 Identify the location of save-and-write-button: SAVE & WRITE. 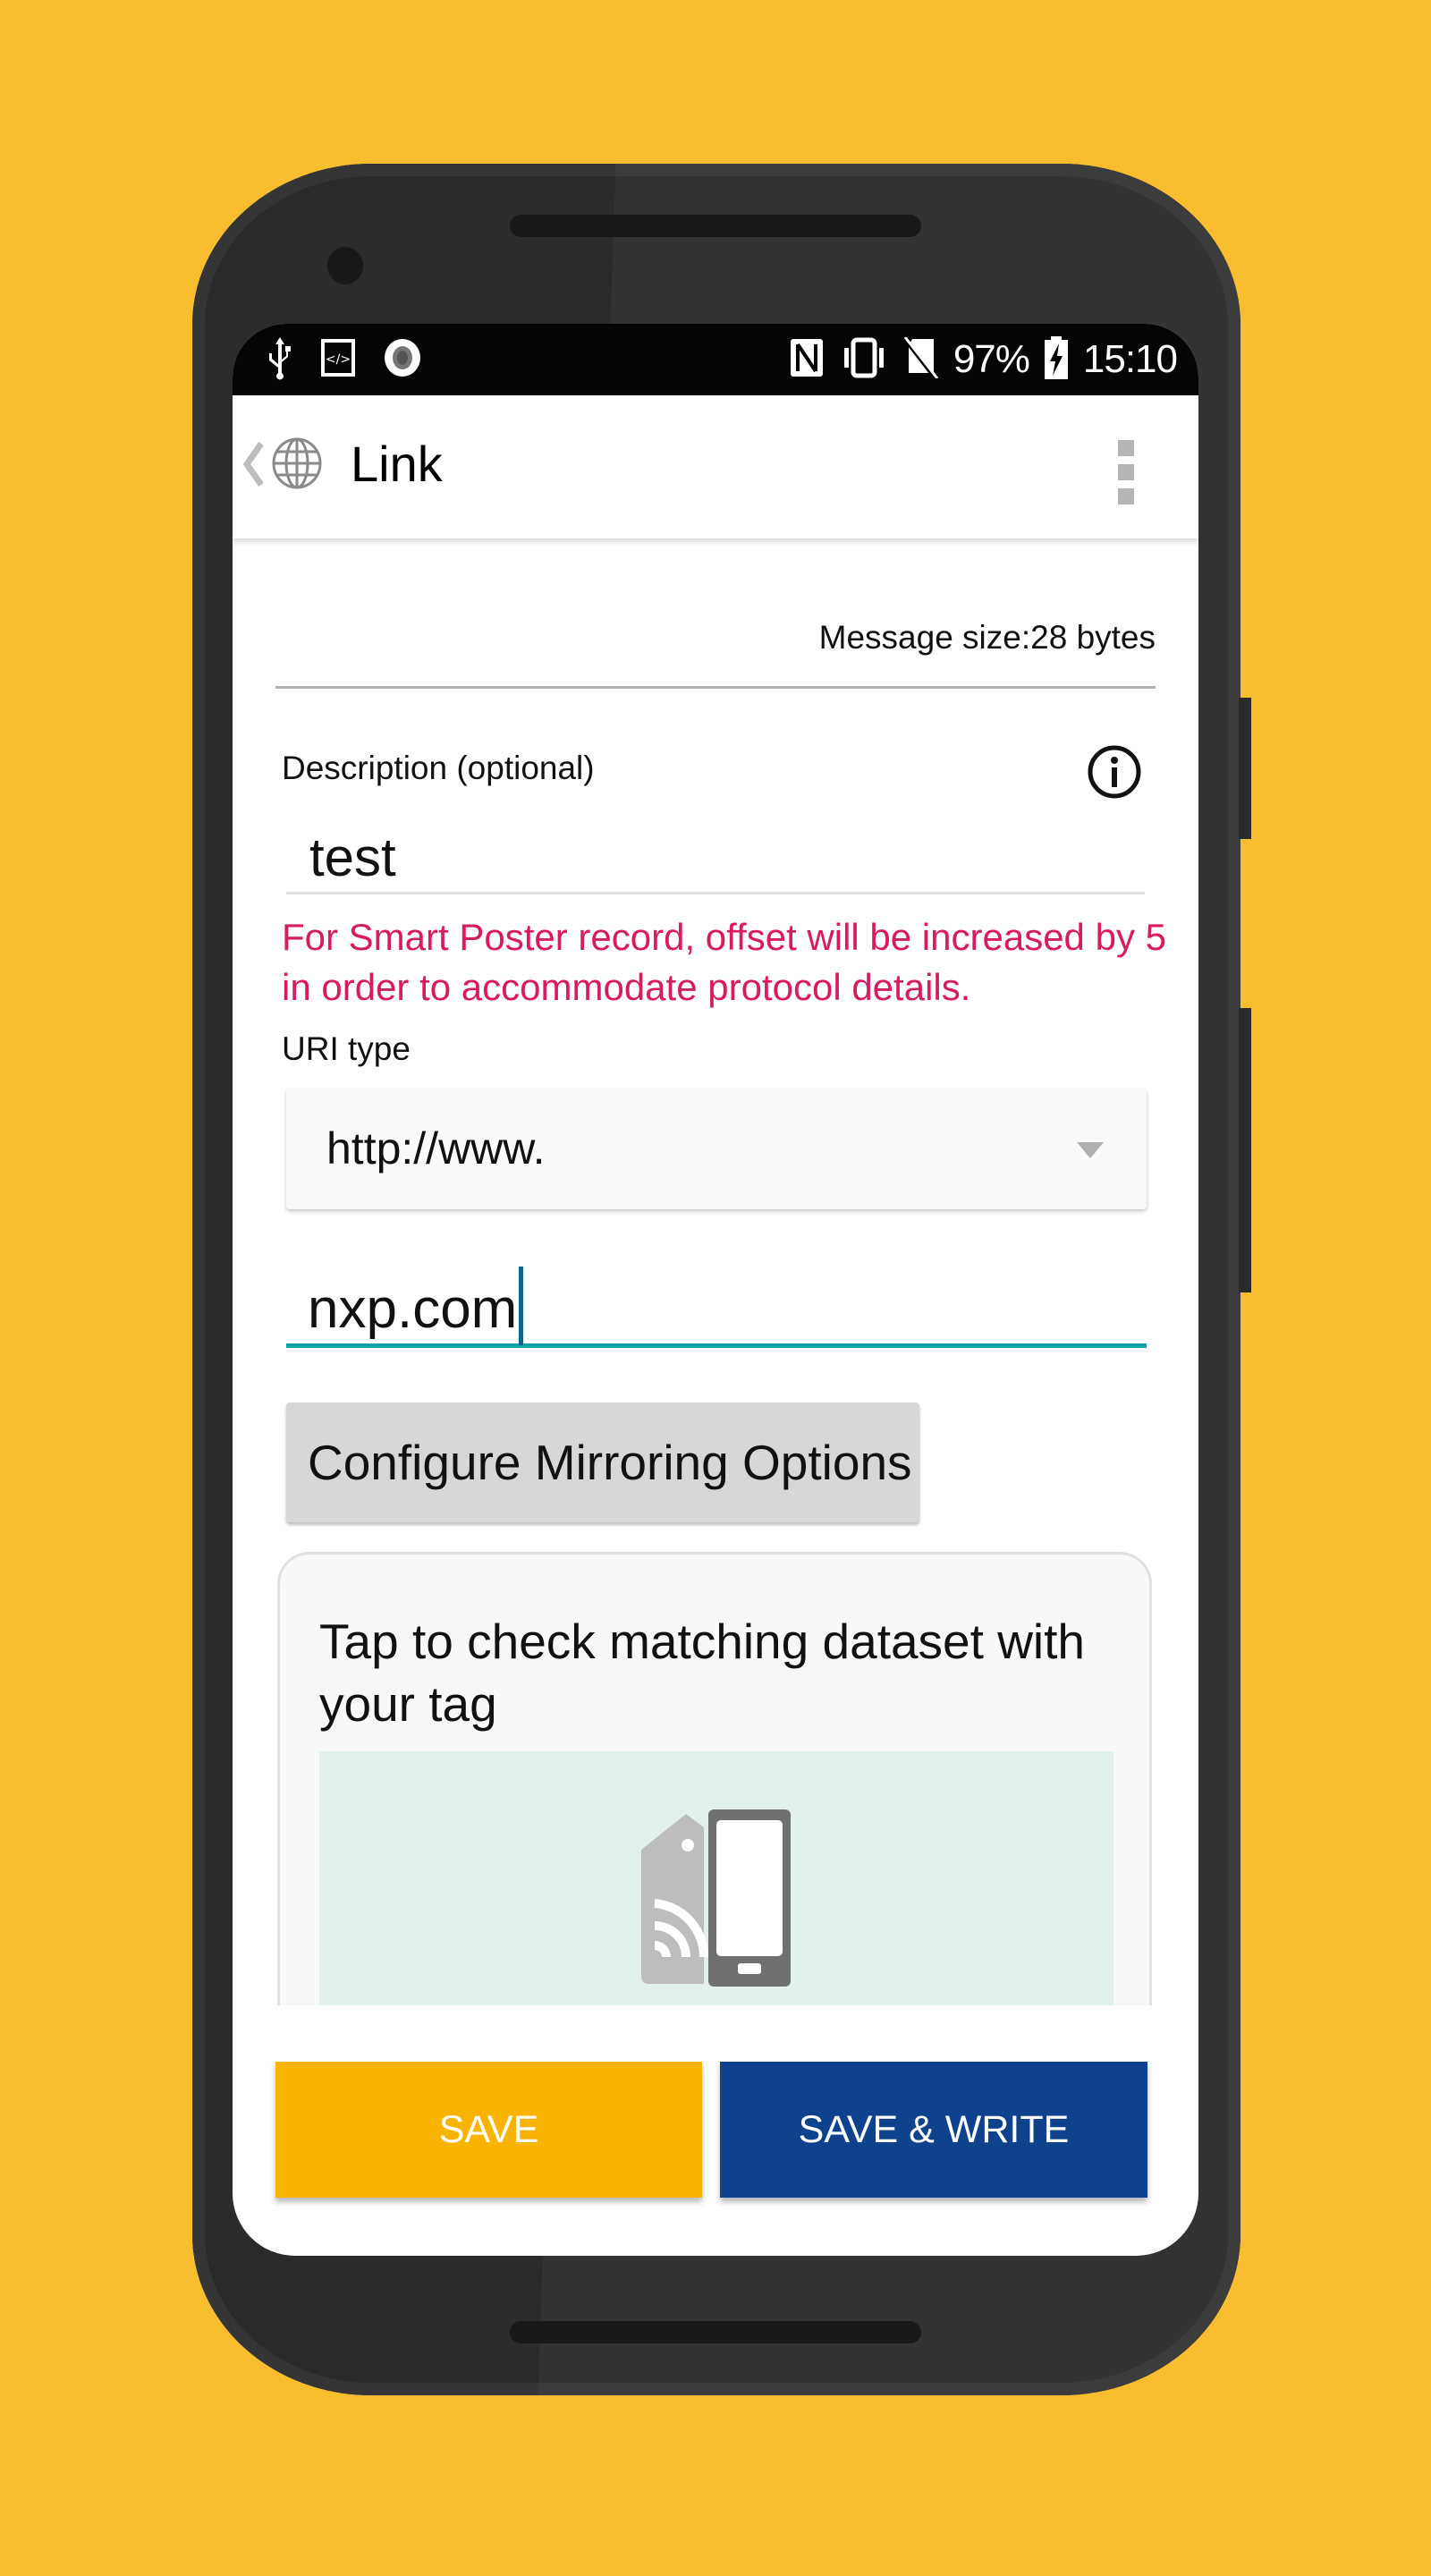
(934, 2130).